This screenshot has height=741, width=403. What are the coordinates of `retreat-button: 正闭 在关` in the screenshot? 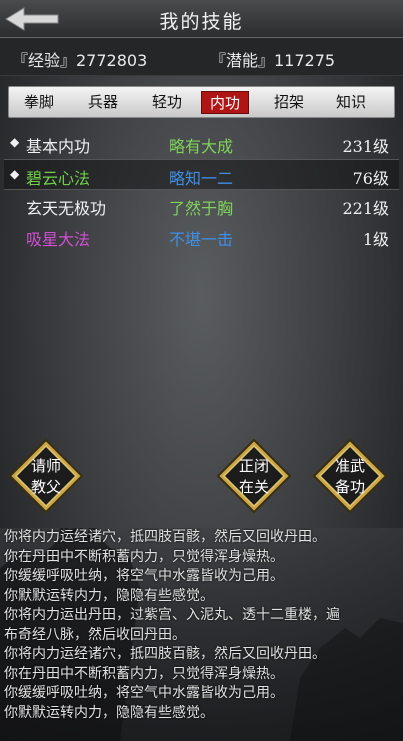 It's located at (254, 476).